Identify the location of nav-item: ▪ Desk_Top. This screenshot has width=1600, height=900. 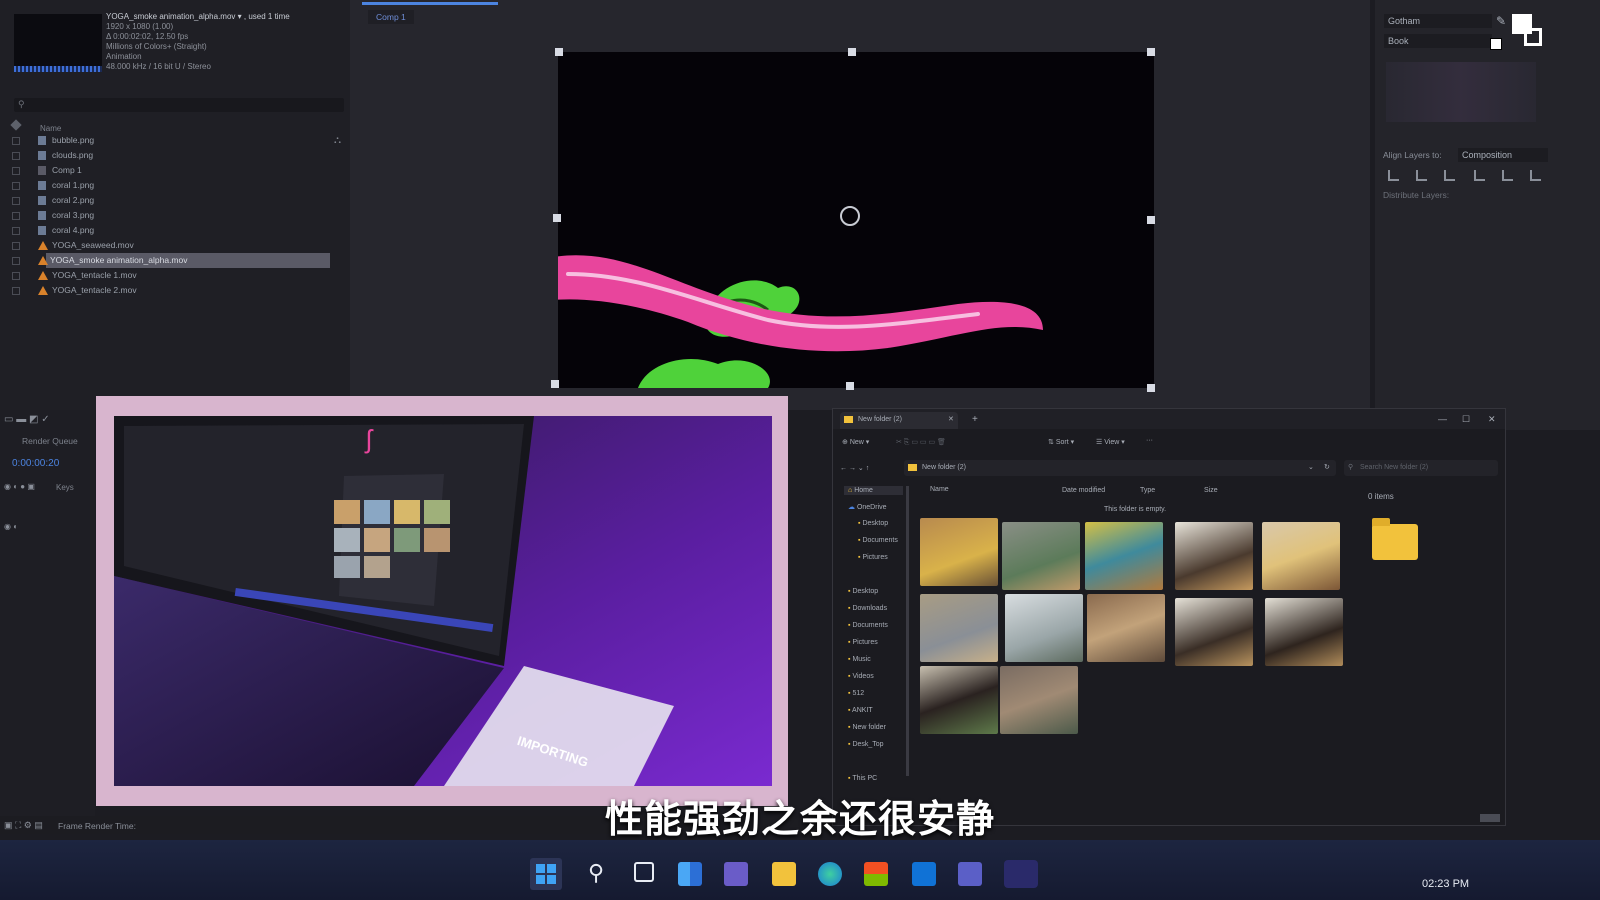
(866, 744).